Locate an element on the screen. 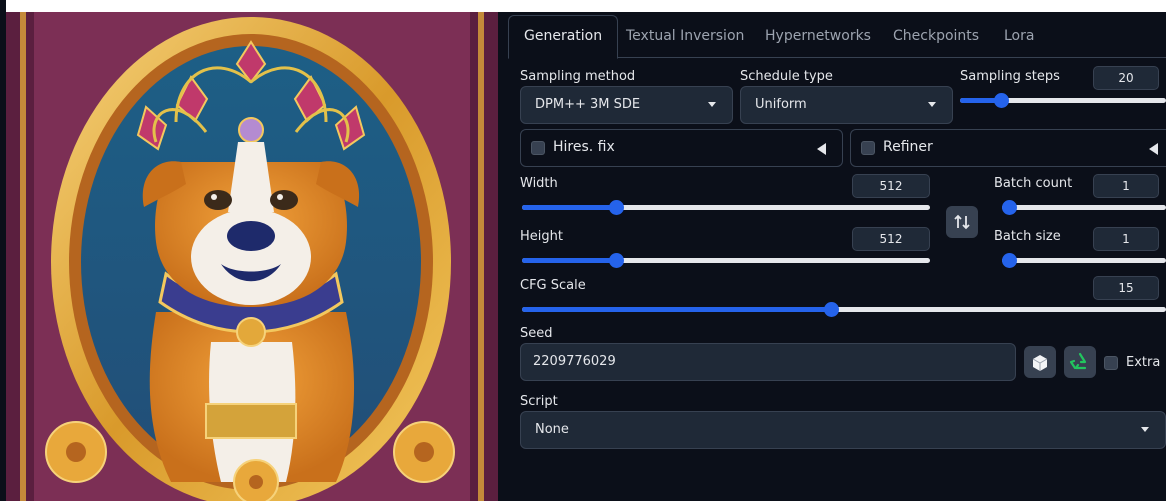 The image size is (1166, 501). extra-label: Extra is located at coordinates (1143, 362).